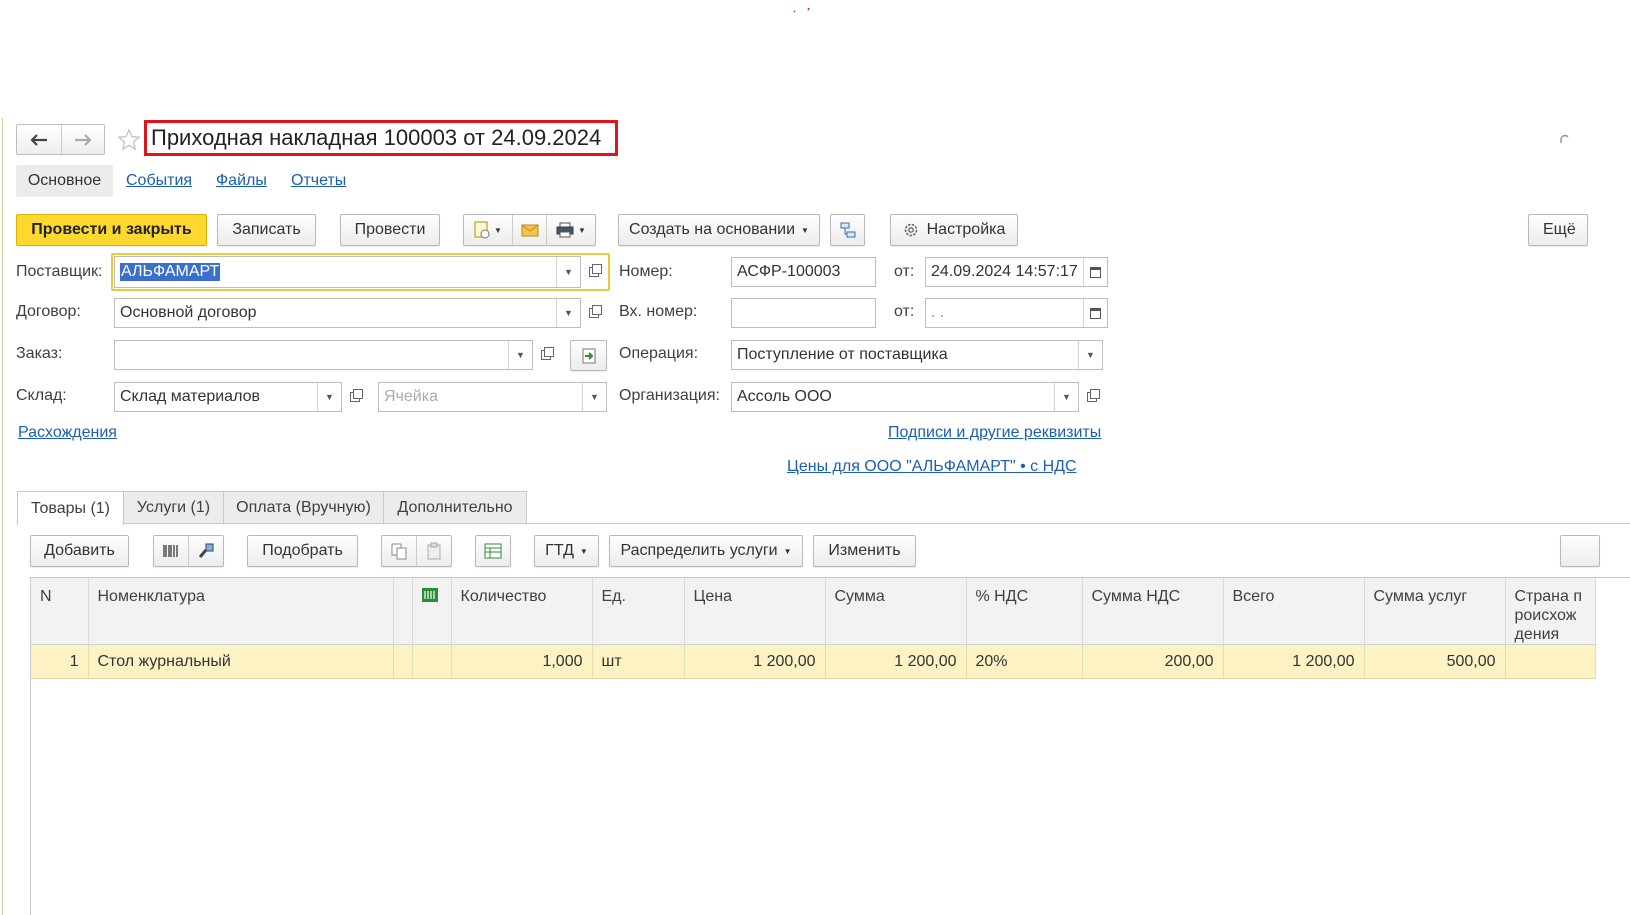 The width and height of the screenshot is (1630, 915). What do you see at coordinates (60, 661) in the screenshot?
I see `cell-n: 1` at bounding box center [60, 661].